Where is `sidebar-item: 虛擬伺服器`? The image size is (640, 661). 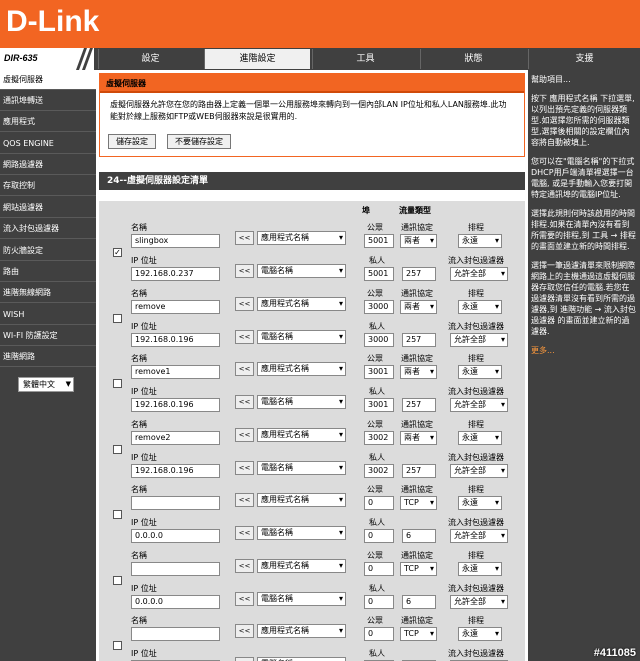
sidebar-item: 虛擬伺服器 is located at coordinates (48, 80).